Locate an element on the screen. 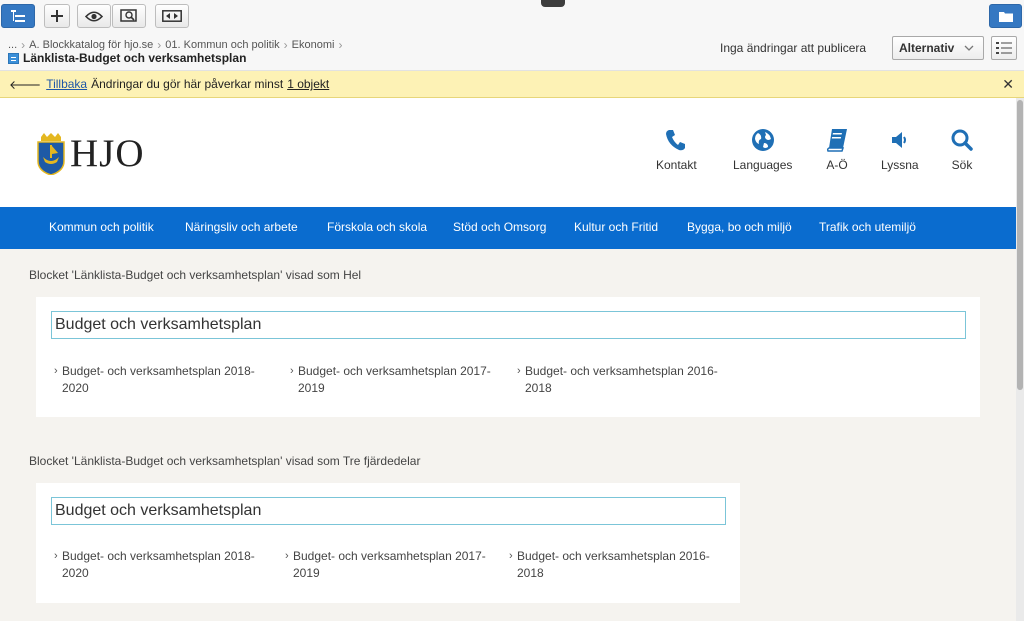  header-tools: Kontakt Languages A-Ö Lyssna Sök is located at coordinates (508, 153).